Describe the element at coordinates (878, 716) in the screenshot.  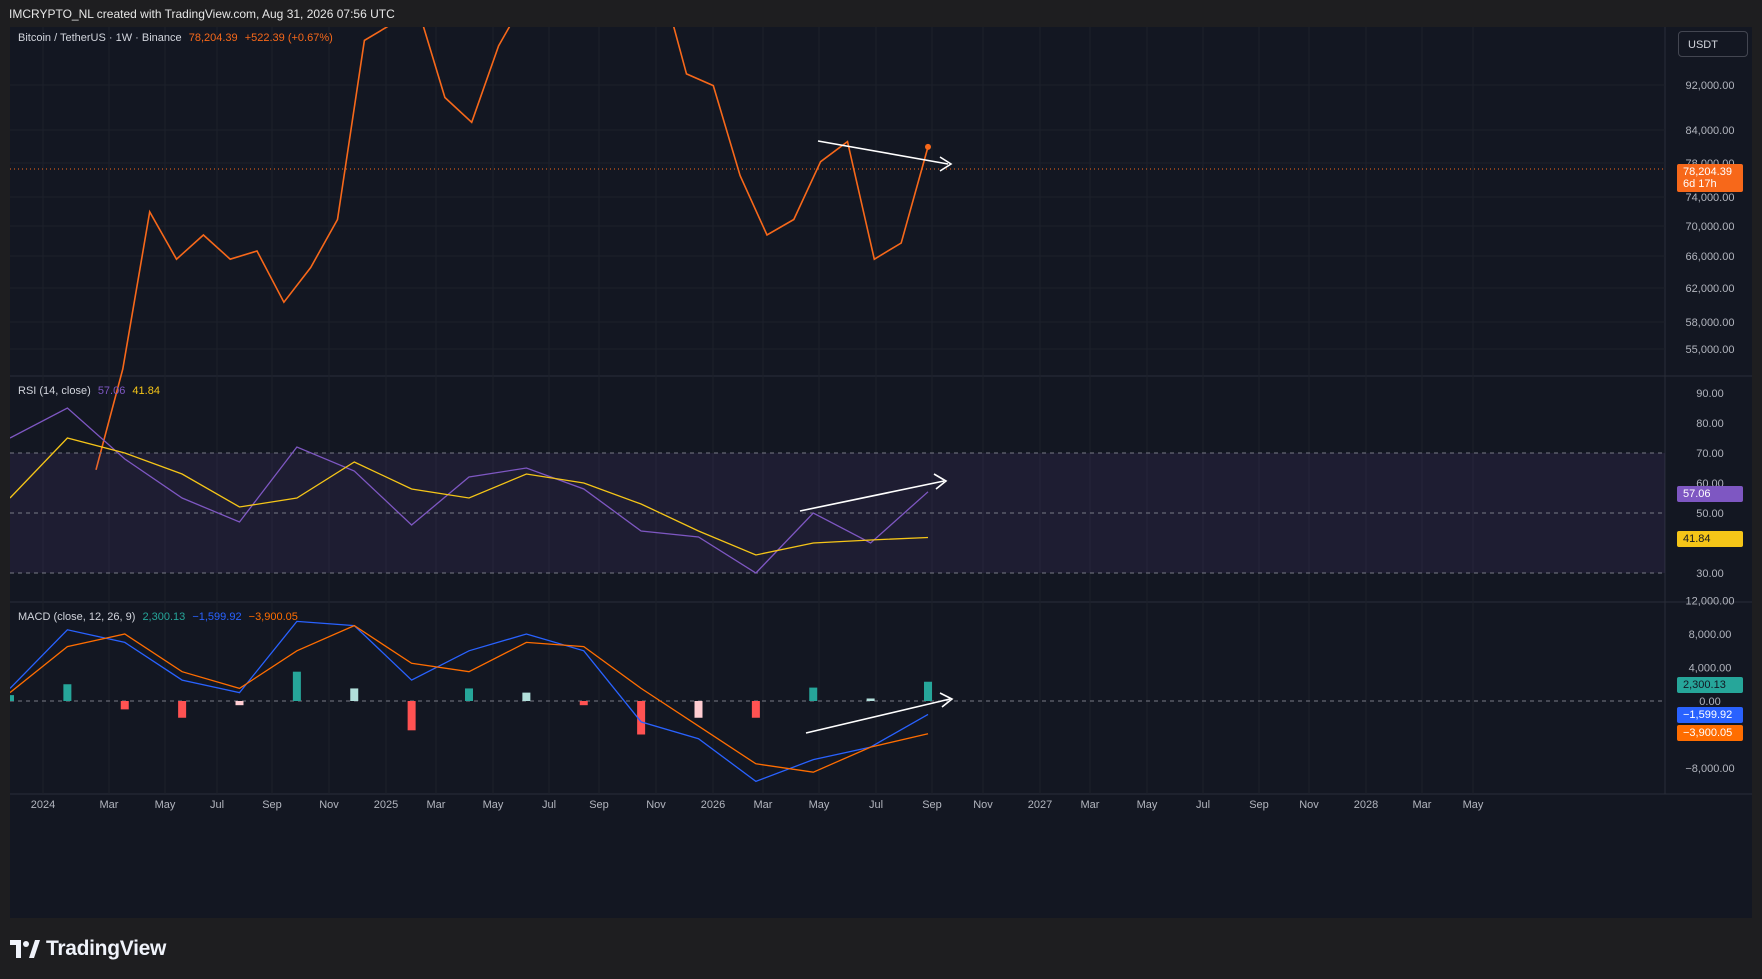
I see `trend-arrow-macd` at that location.